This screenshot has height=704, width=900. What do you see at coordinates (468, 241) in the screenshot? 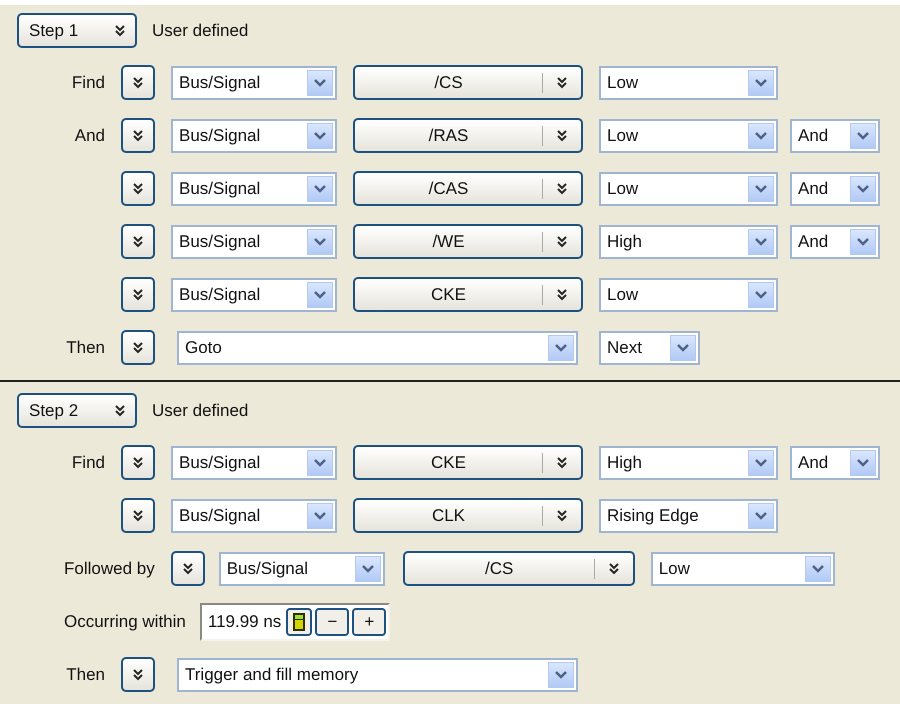
I see `signal-button: /WE` at bounding box center [468, 241].